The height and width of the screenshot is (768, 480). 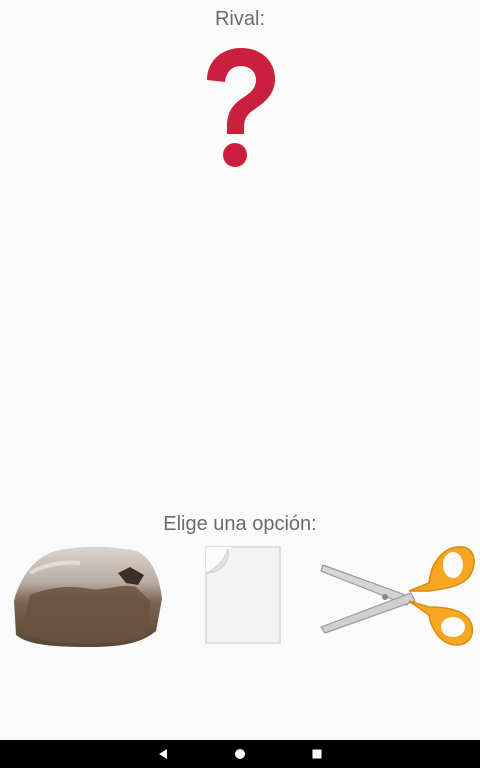 I want to click on recents-button, so click(x=317, y=754).